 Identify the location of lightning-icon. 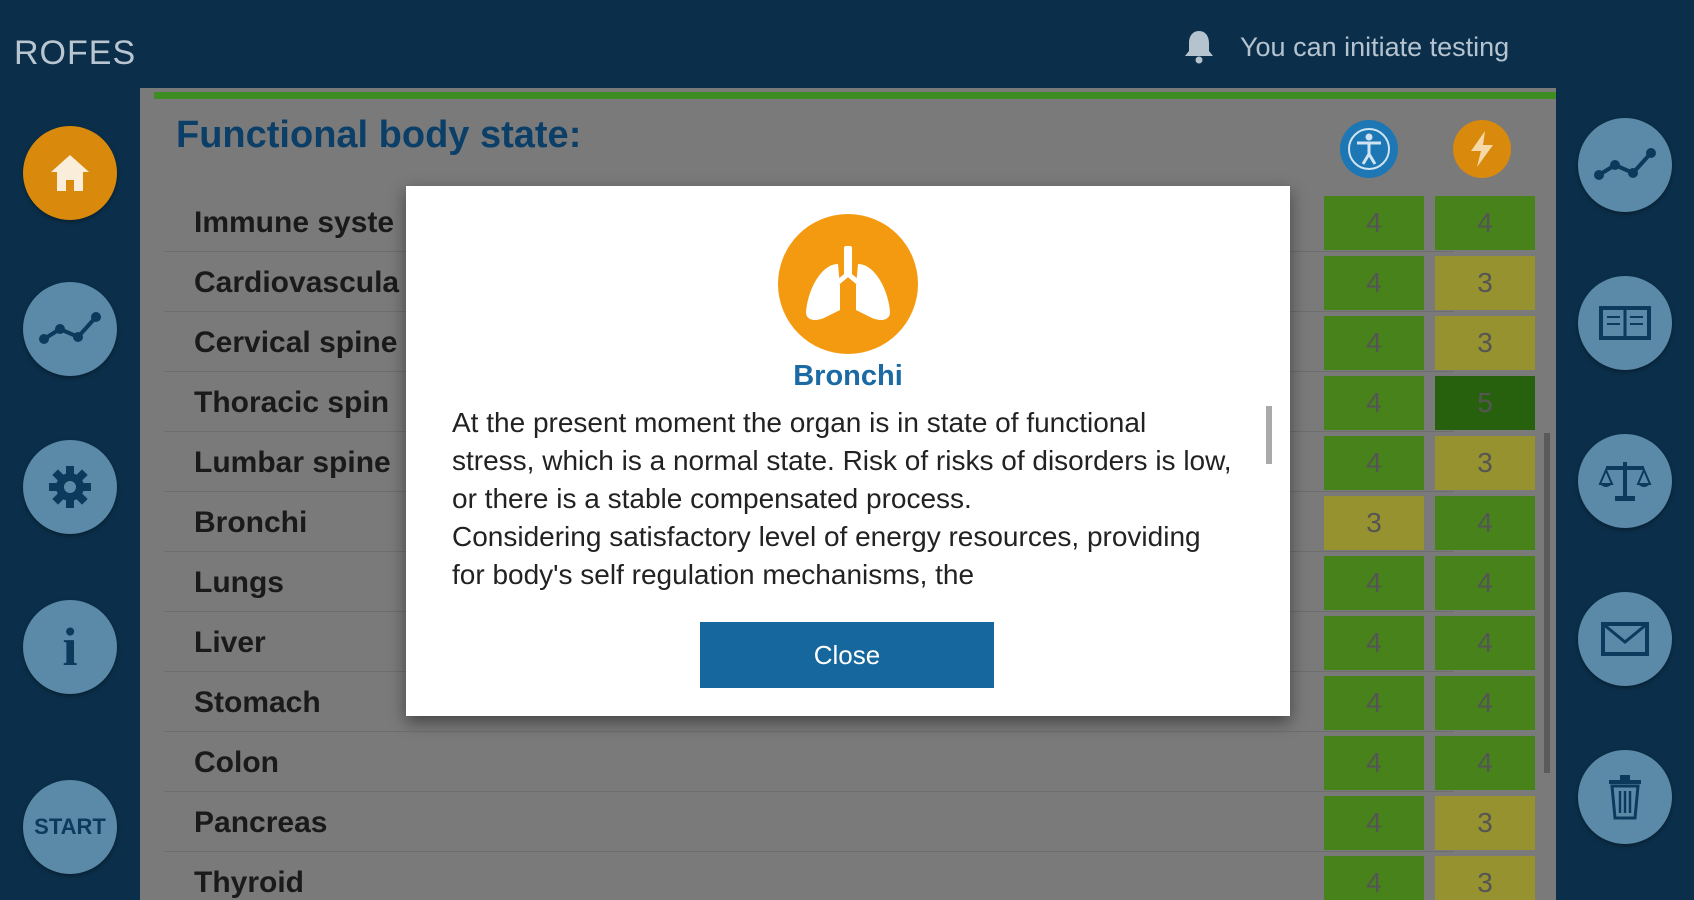
(1482, 149).